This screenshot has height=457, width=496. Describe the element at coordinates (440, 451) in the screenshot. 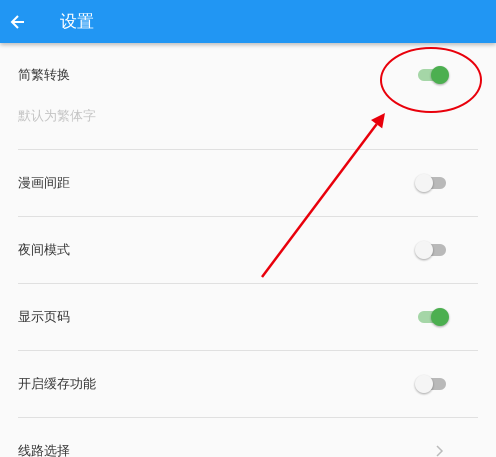

I see `chevron-right-icon` at that location.